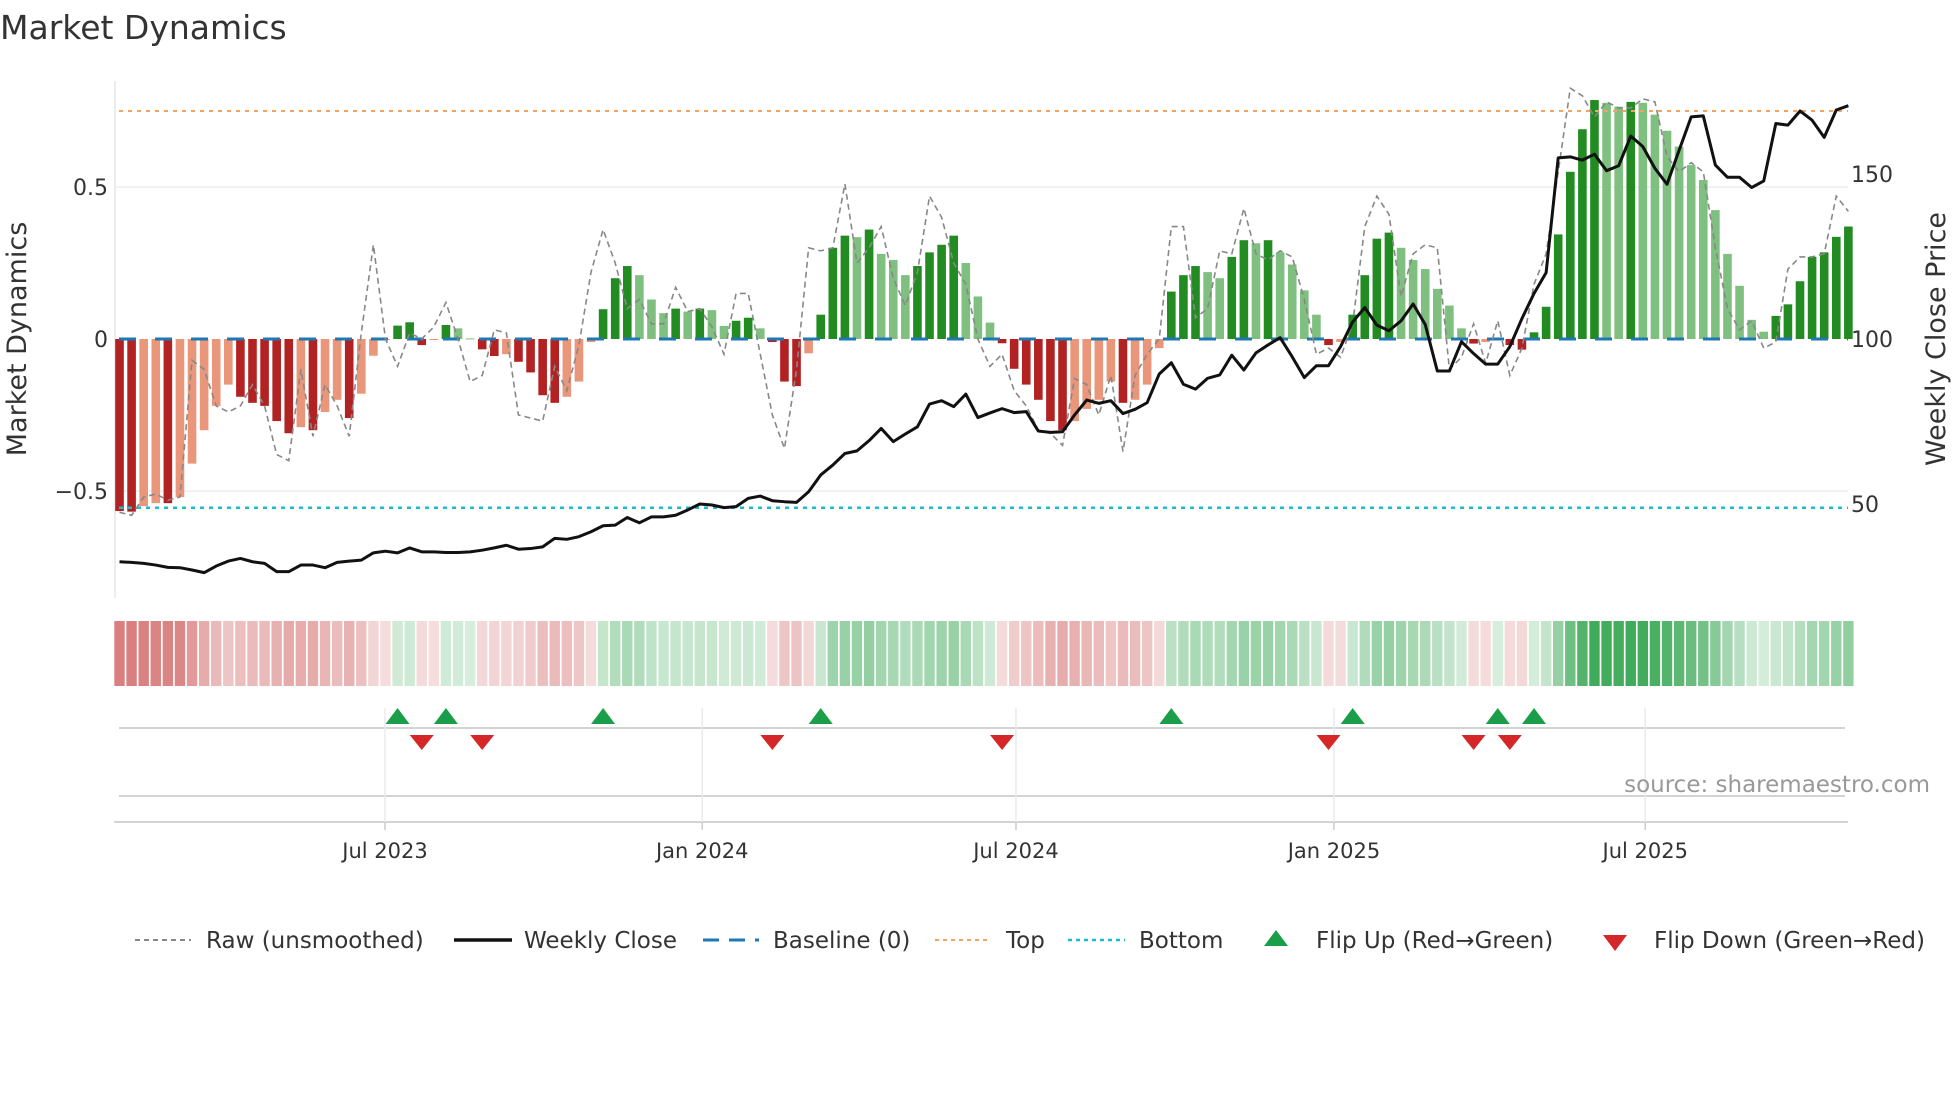 This screenshot has width=1960, height=1102. What do you see at coordinates (1408, 941) in the screenshot?
I see `legend-item-flip-up: Flip Up (Red→Green)` at bounding box center [1408, 941].